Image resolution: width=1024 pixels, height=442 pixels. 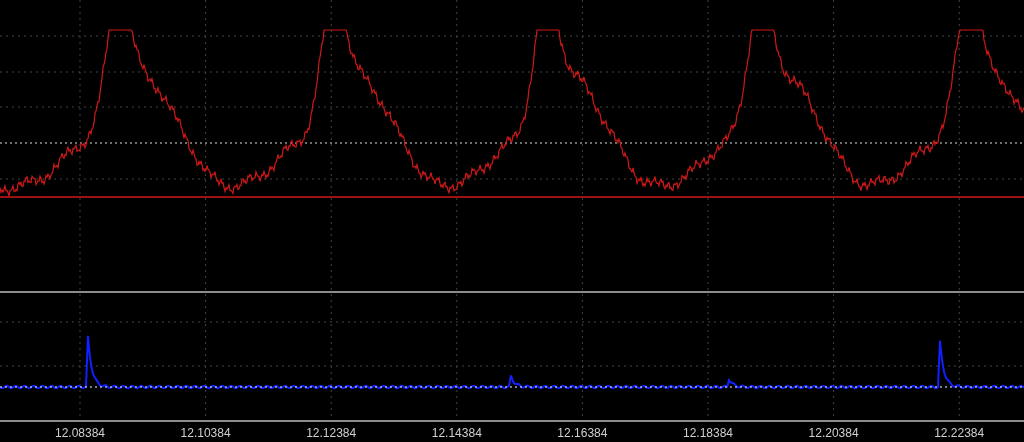 I want to click on axis-tick-label: 12.08384, so click(x=80, y=433).